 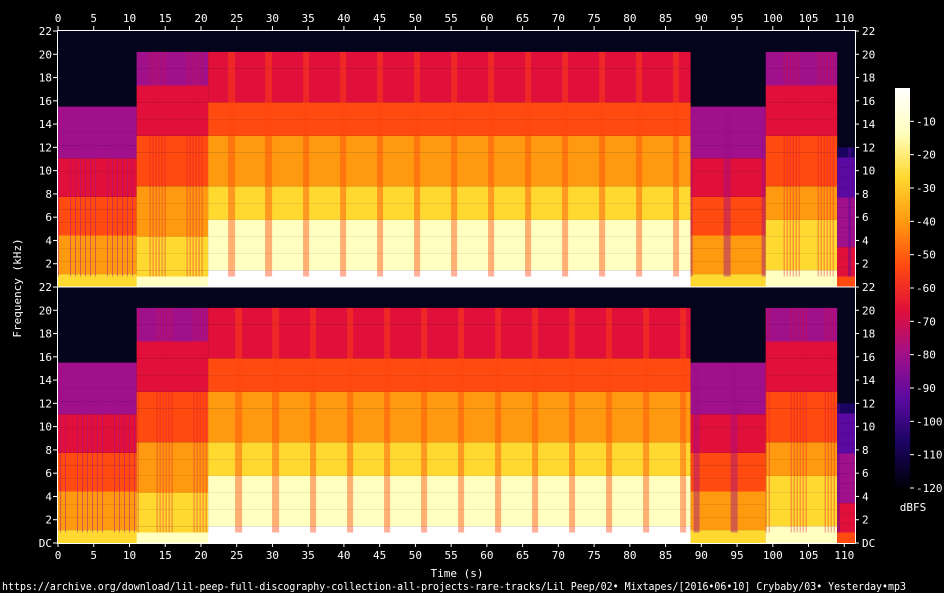 I want to click on x-tick-label: 40, so click(x=343, y=555).